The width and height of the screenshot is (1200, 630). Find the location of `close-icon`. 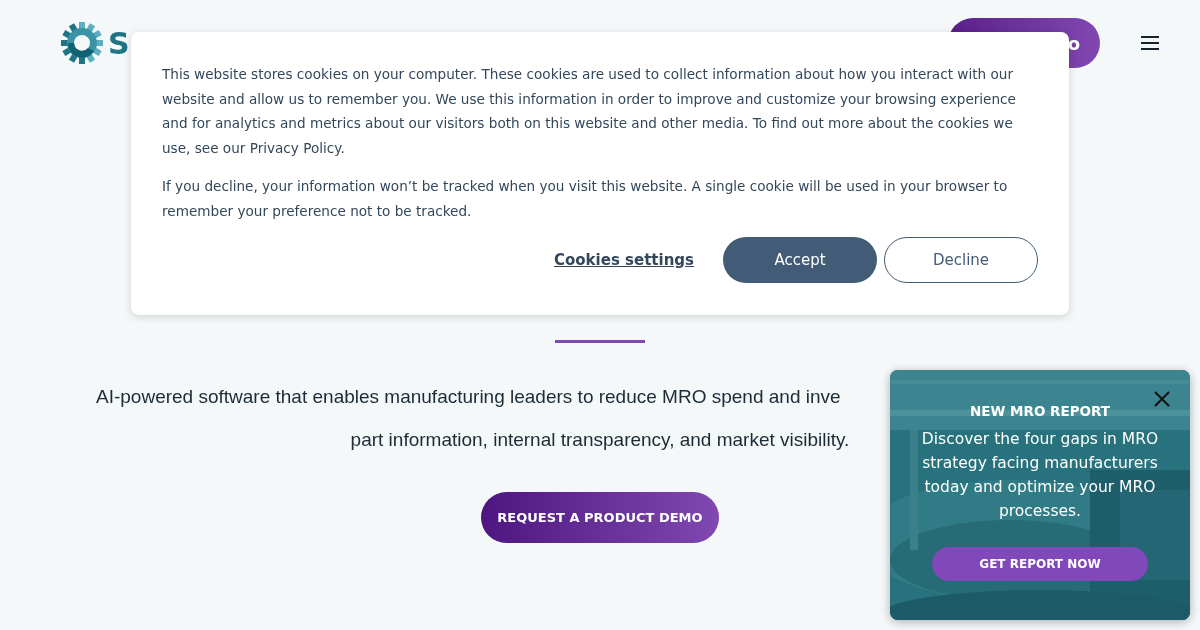

close-icon is located at coordinates (1162, 399).